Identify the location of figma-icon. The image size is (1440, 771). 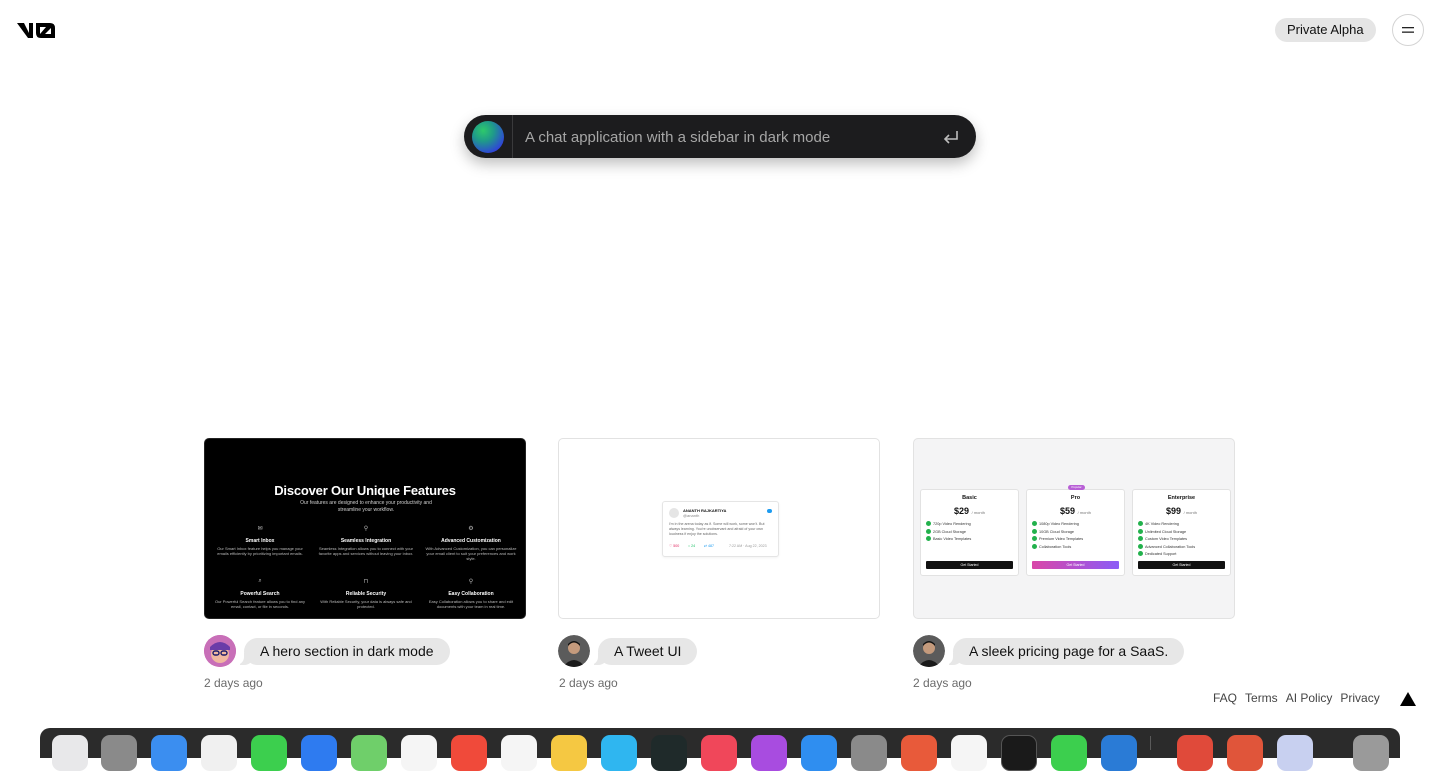
(919, 753).